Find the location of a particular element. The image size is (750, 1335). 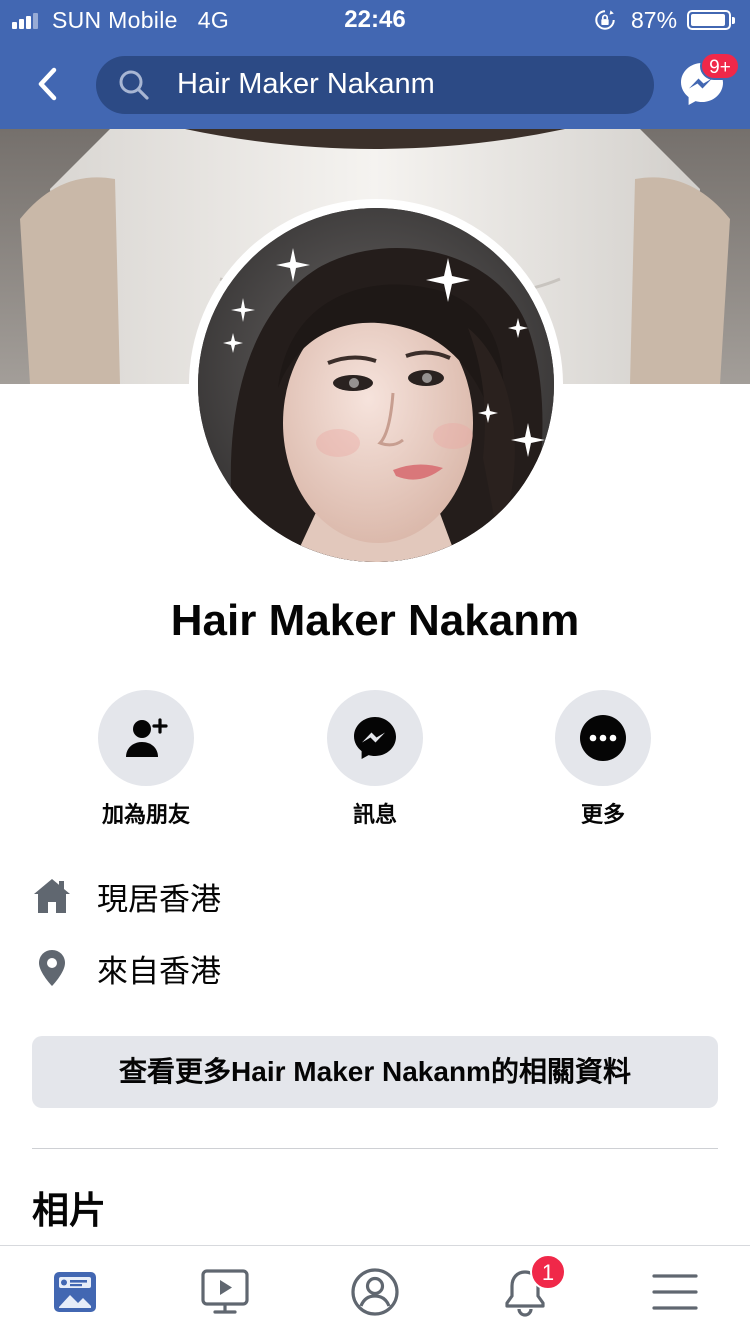

profile-picture is located at coordinates (376, 385).